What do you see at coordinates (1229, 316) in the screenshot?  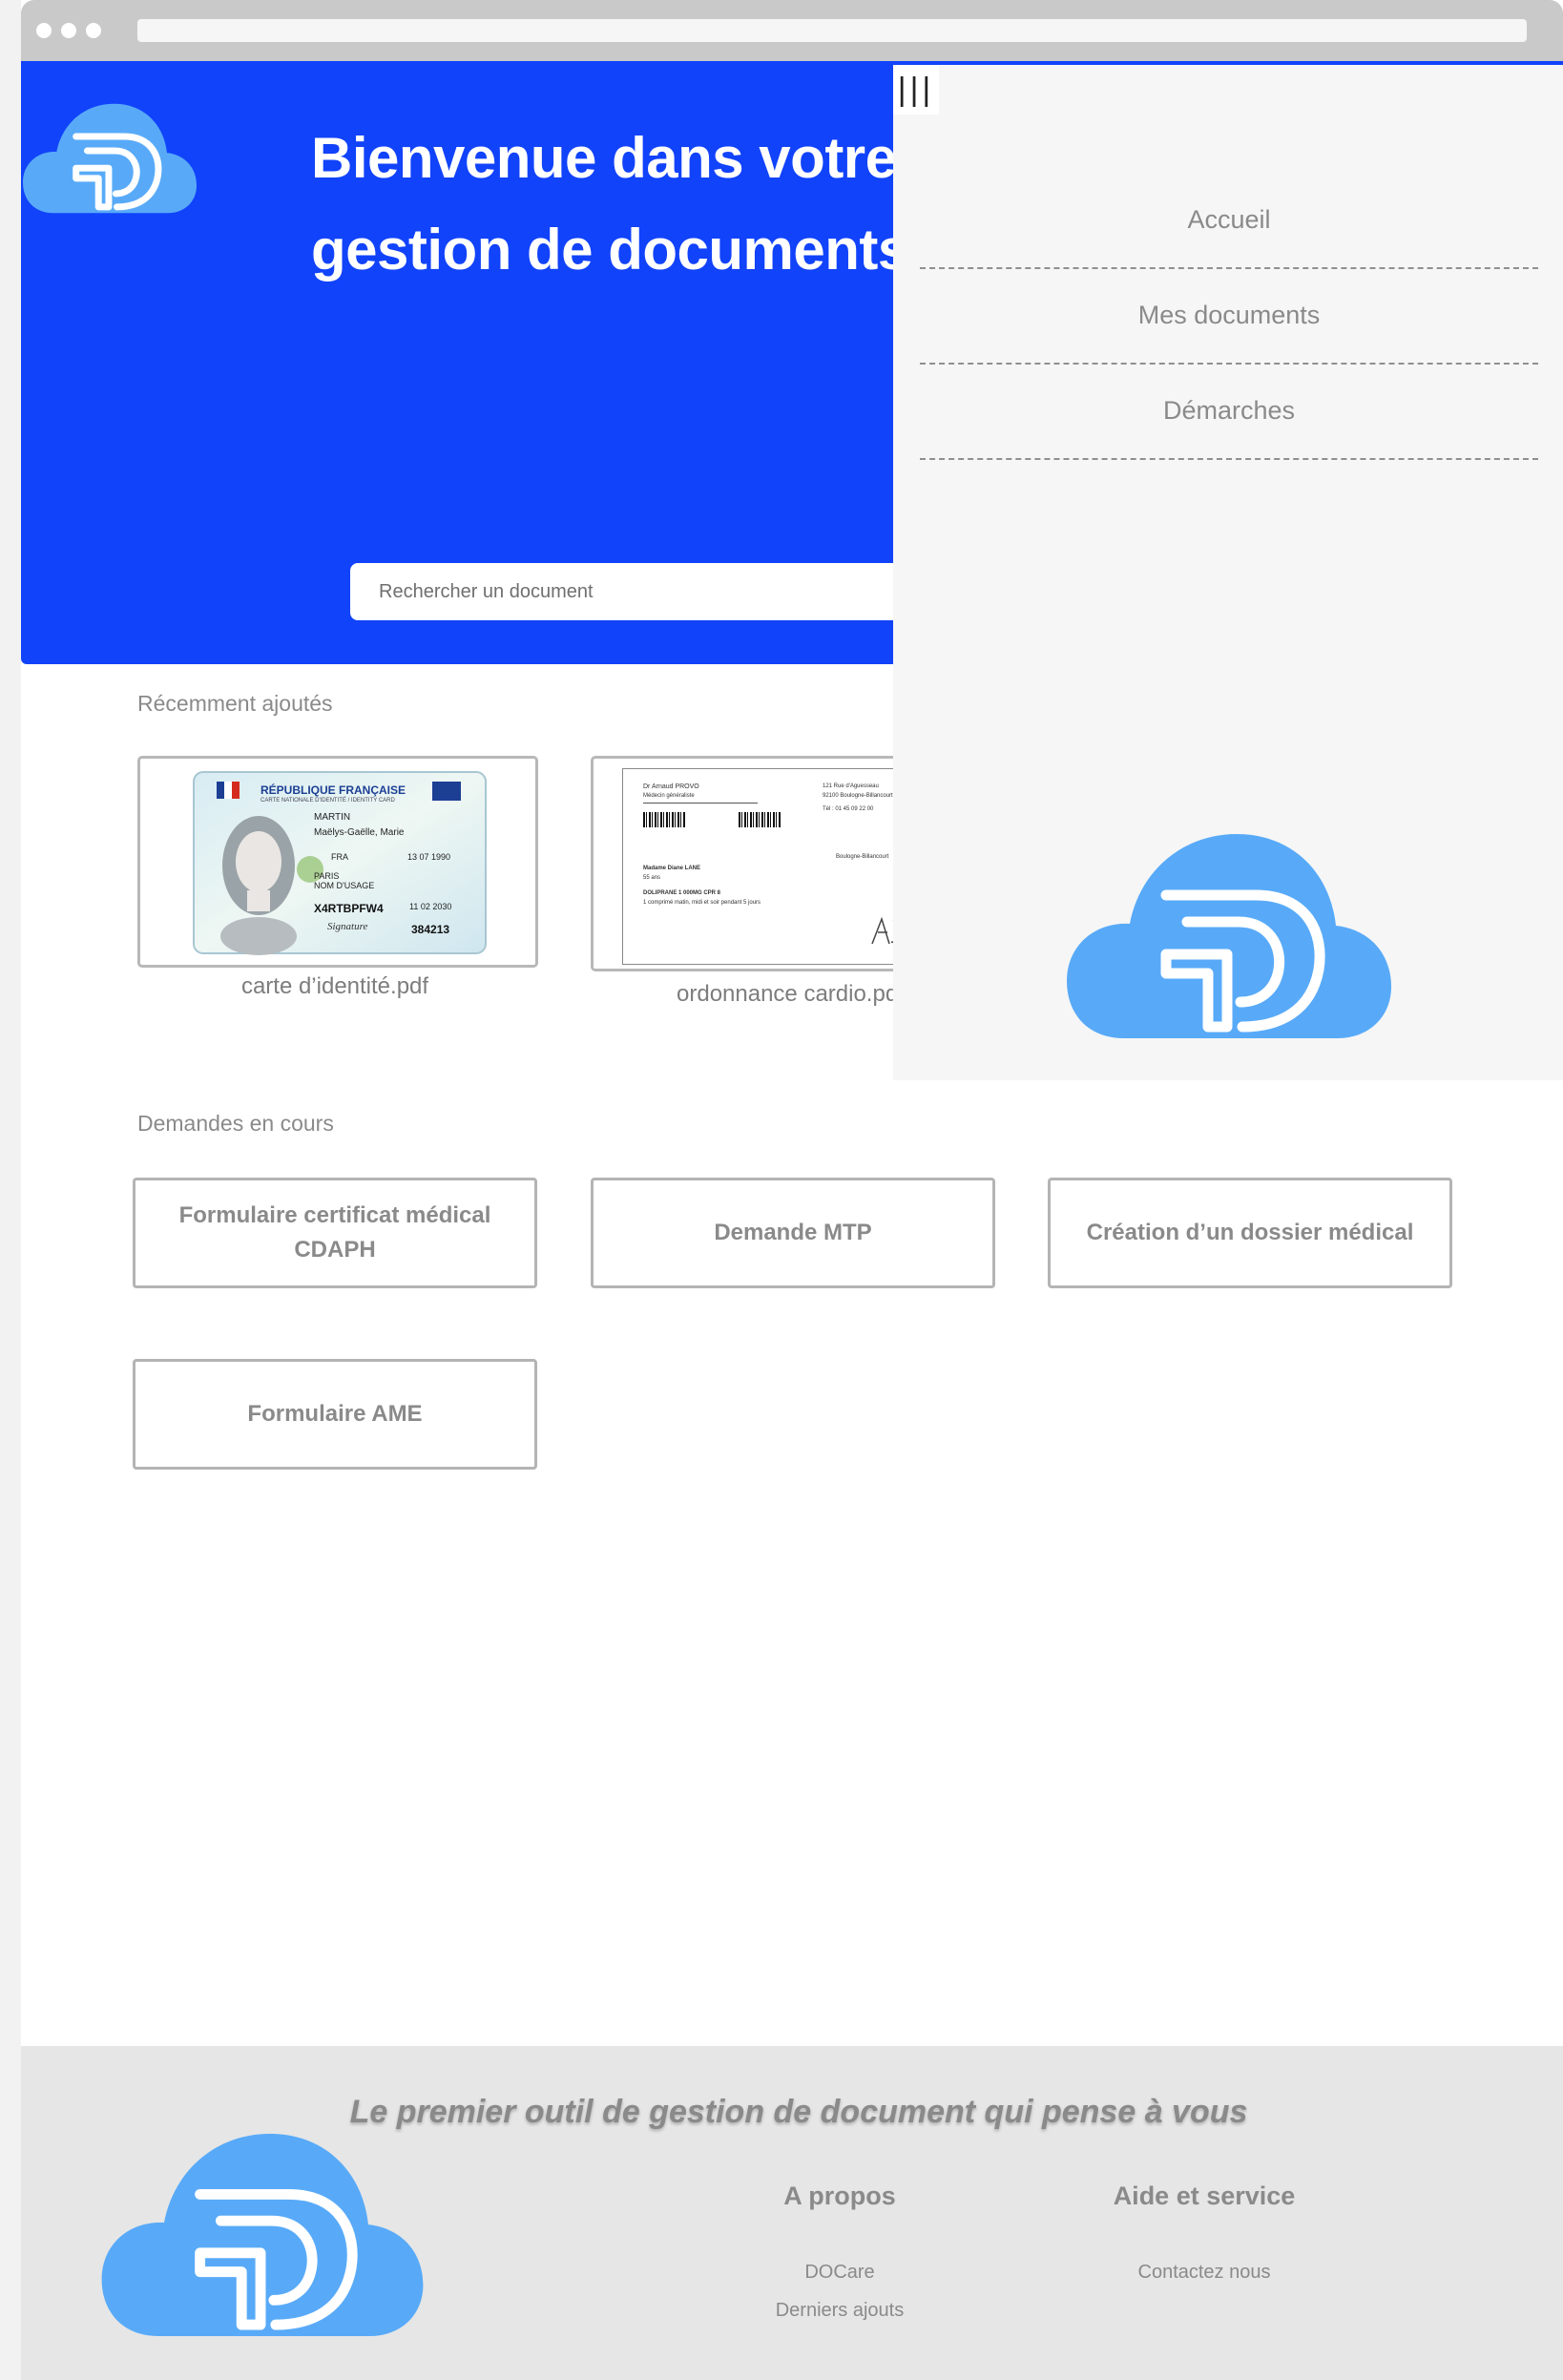 I see `menu-item-mes-documents: Mes documents` at bounding box center [1229, 316].